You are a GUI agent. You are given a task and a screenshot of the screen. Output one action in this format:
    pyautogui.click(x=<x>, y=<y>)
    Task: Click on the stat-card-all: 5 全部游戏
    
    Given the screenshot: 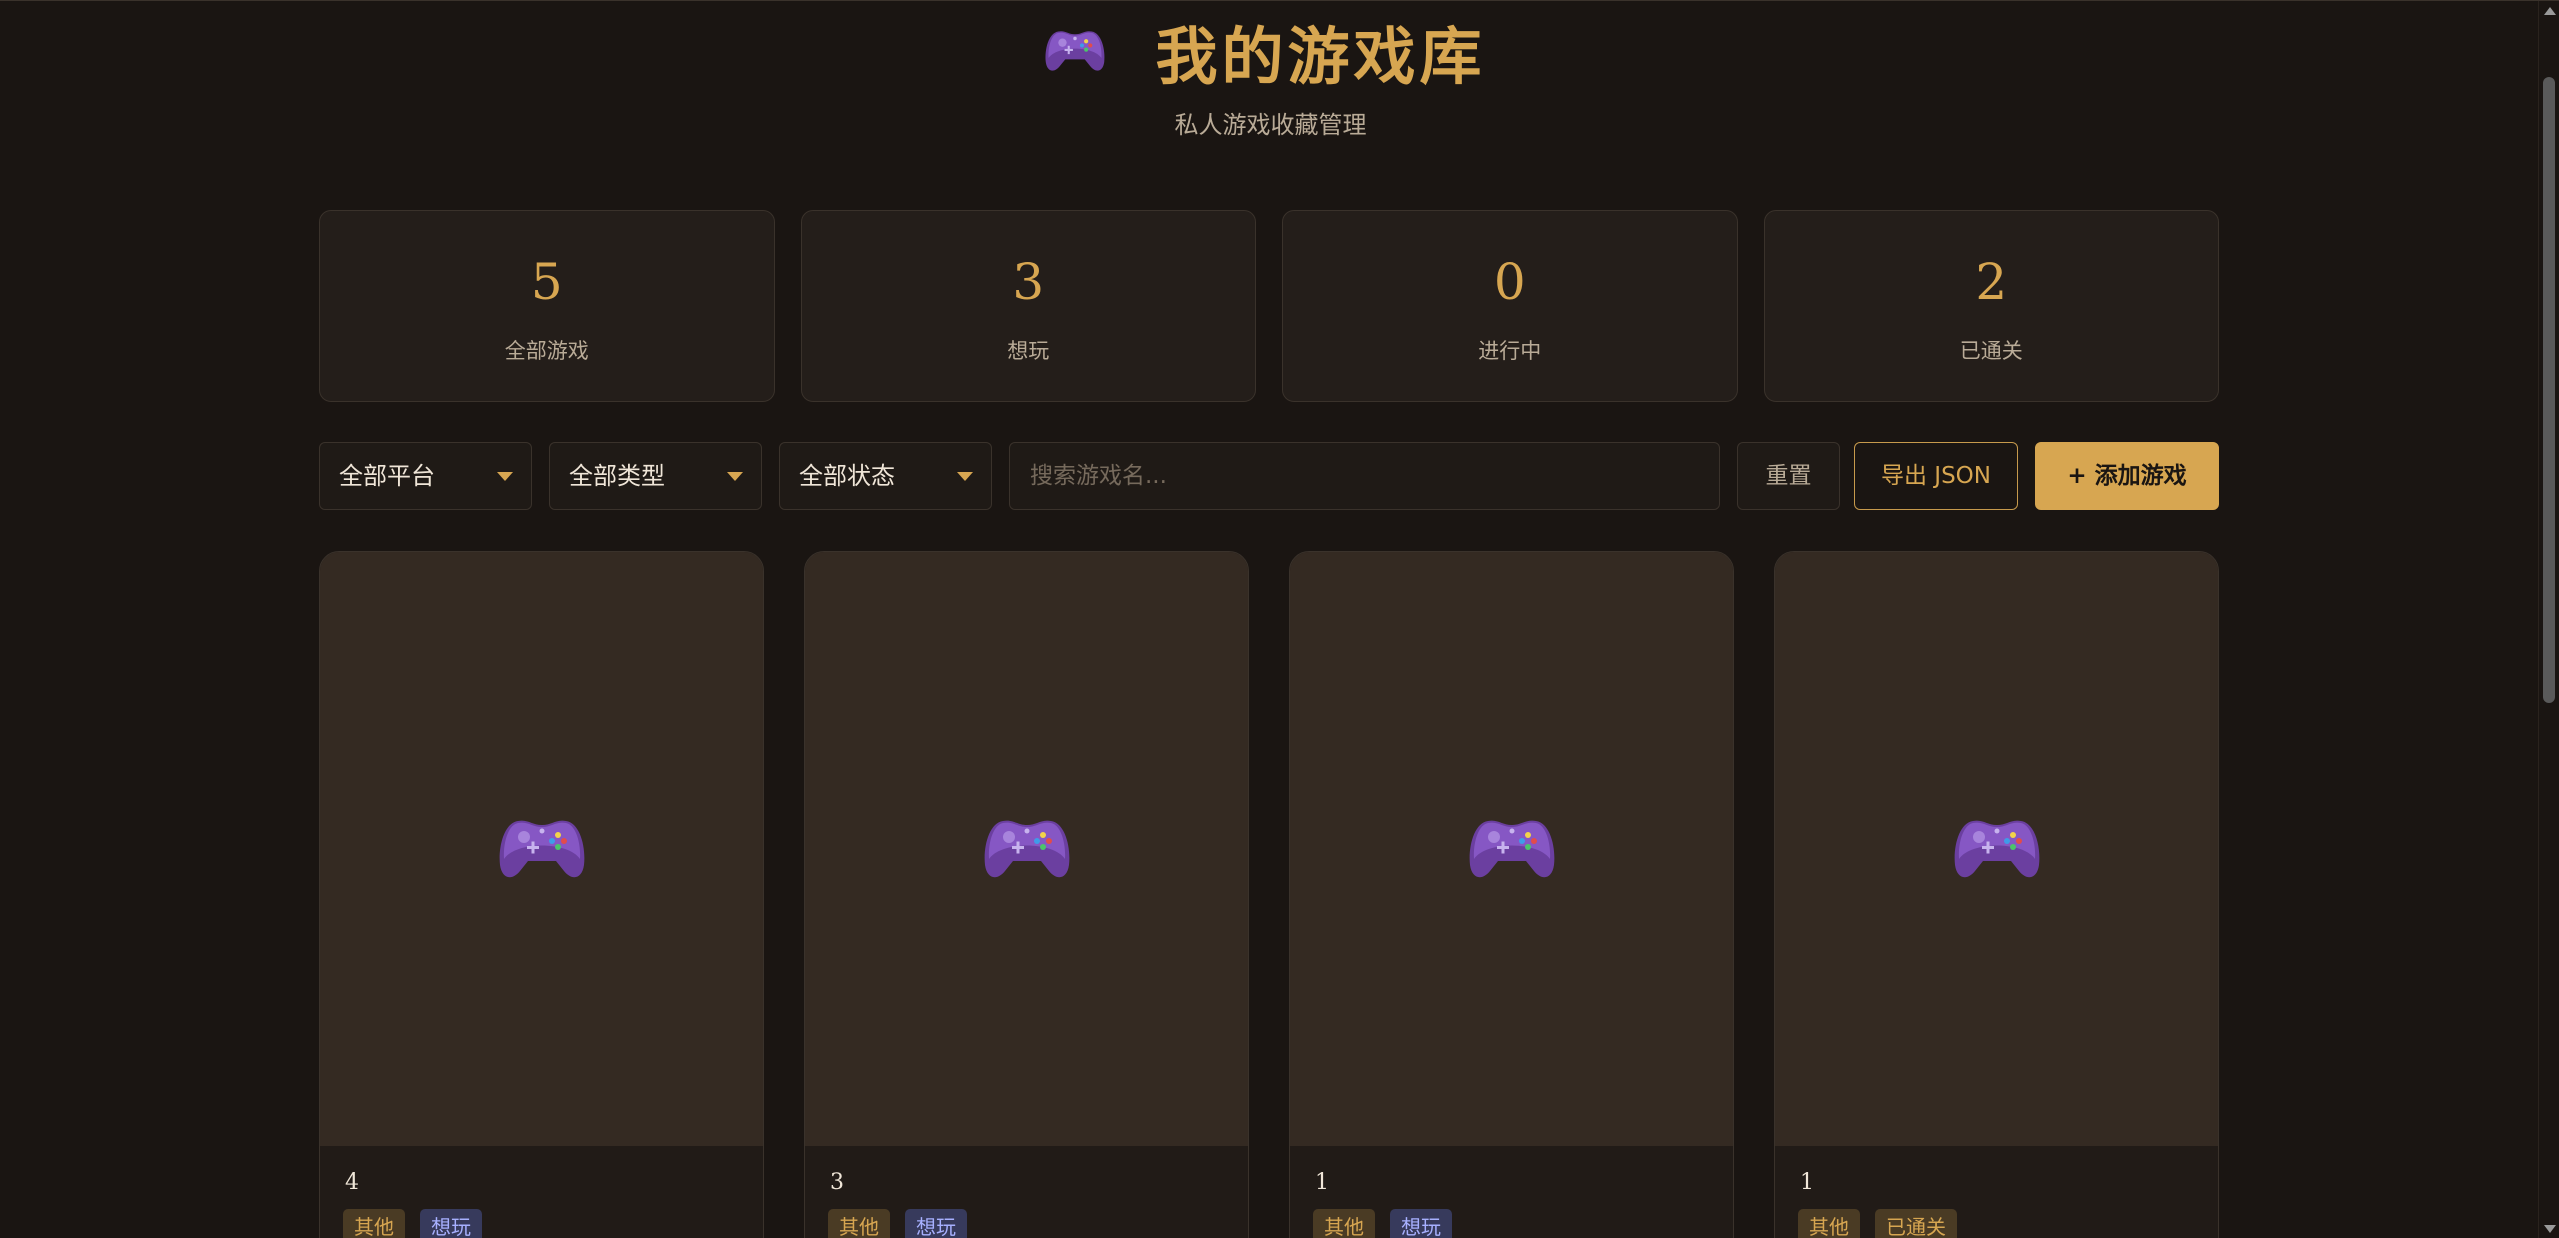 What is the action you would take?
    pyautogui.click(x=547, y=306)
    